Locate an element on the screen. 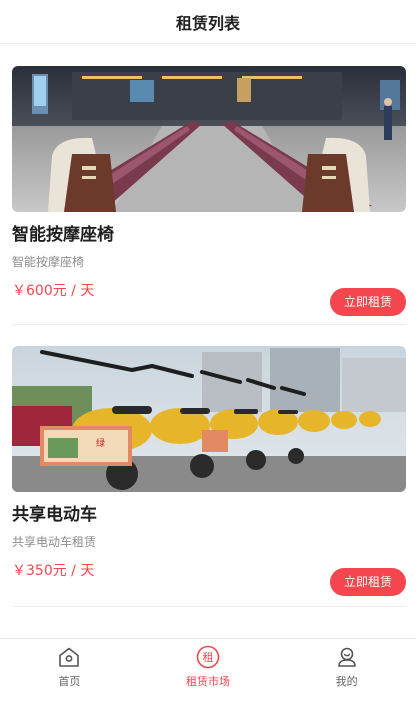  home-icon is located at coordinates (69, 657).